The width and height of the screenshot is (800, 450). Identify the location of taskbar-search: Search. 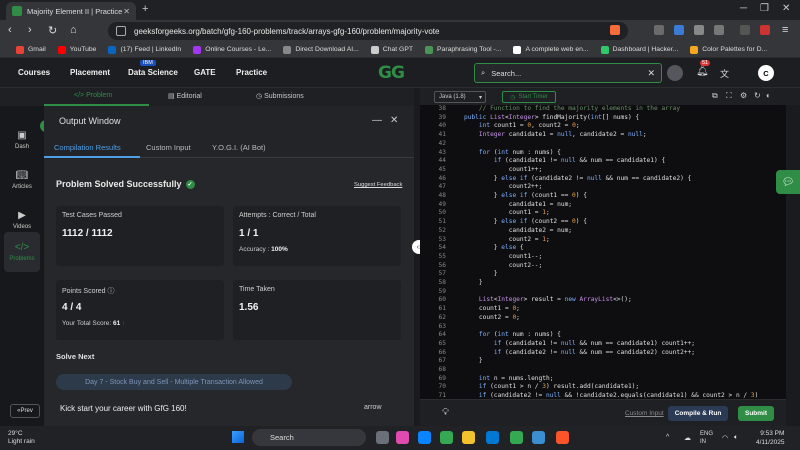
(309, 437).